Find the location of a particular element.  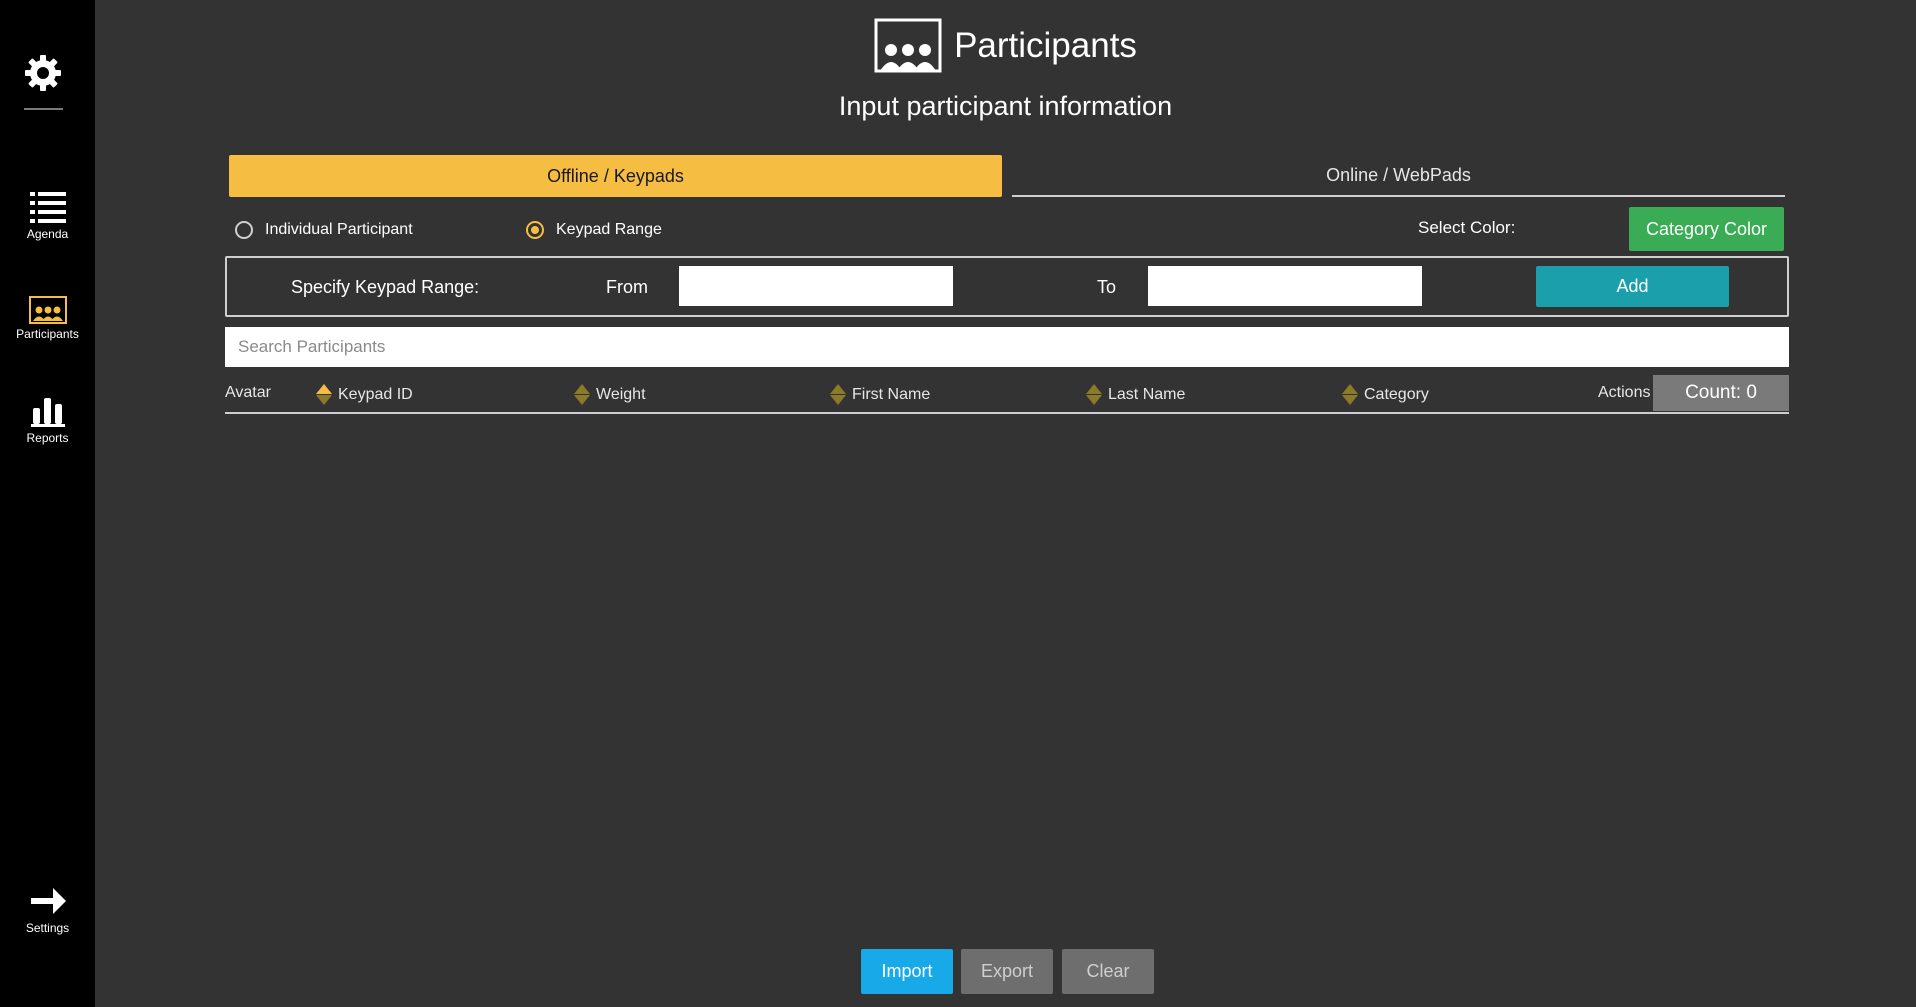

radio-label: Keypad Range is located at coordinates (609, 229).